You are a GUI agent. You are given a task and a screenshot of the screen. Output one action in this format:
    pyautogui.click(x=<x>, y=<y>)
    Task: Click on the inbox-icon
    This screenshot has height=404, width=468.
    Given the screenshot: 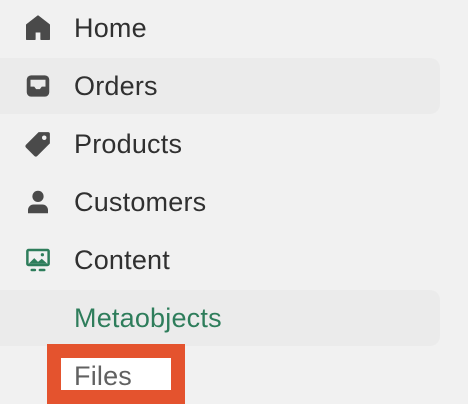 What is the action you would take?
    pyautogui.click(x=38, y=86)
    